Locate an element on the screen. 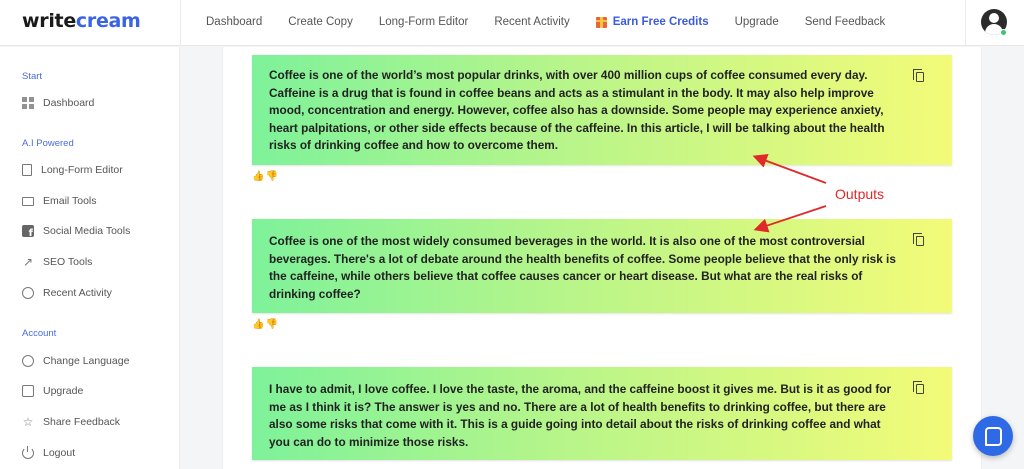 Image resolution: width=1024 pixels, height=469 pixels. annotation-arrows is located at coordinates (789, 193).